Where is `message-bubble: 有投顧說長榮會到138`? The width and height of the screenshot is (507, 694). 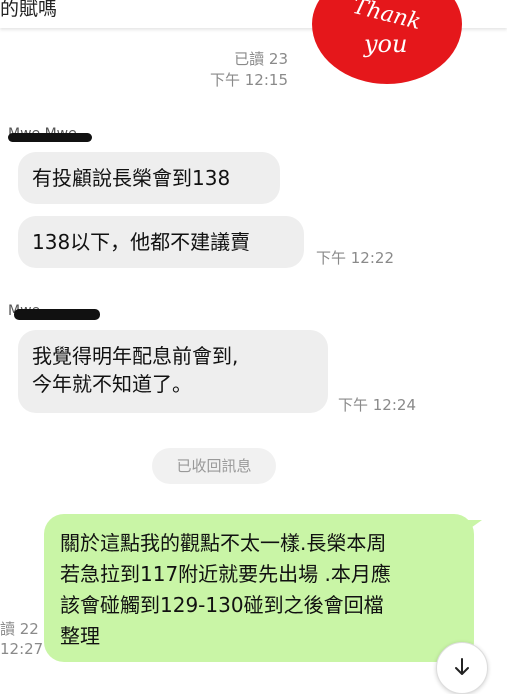 message-bubble: 有投顧說長榮會到138 is located at coordinates (149, 178).